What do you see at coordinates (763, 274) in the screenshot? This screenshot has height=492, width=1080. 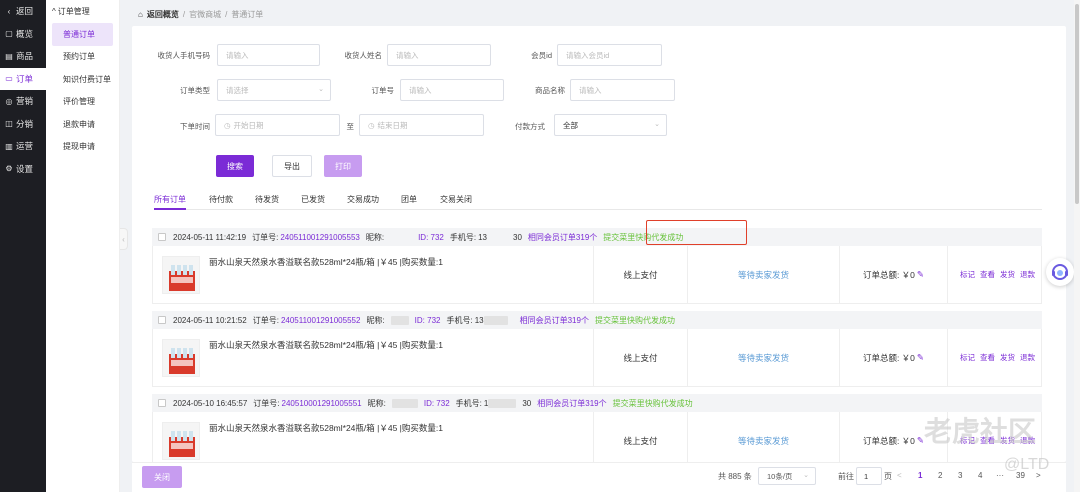 I see `ship-status: 等待卖家发货` at bounding box center [763, 274].